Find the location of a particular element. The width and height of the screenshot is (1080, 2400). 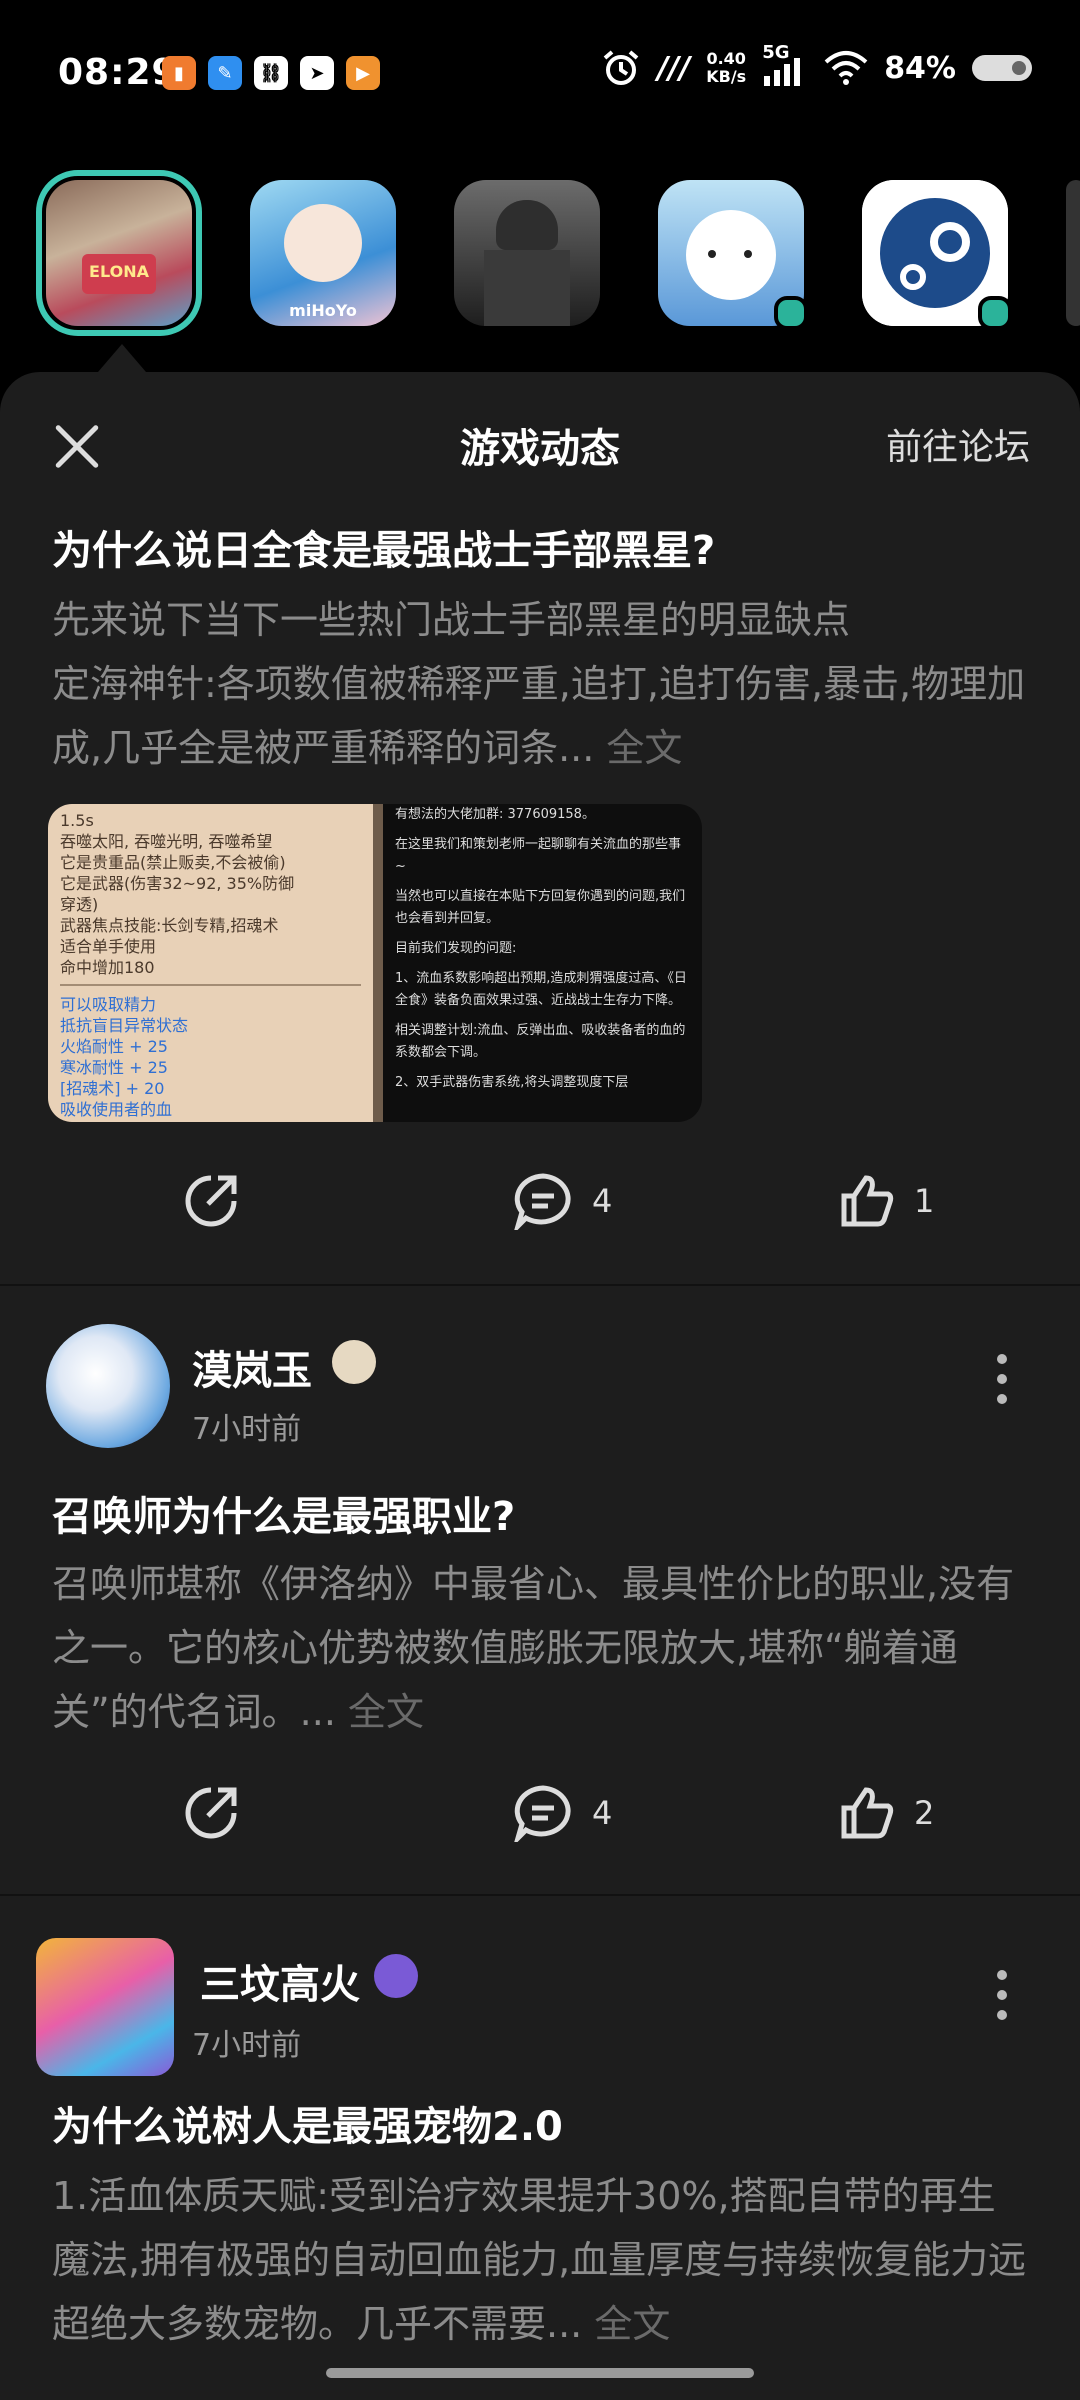

like-button: 1 is located at coordinates (886, 1201).